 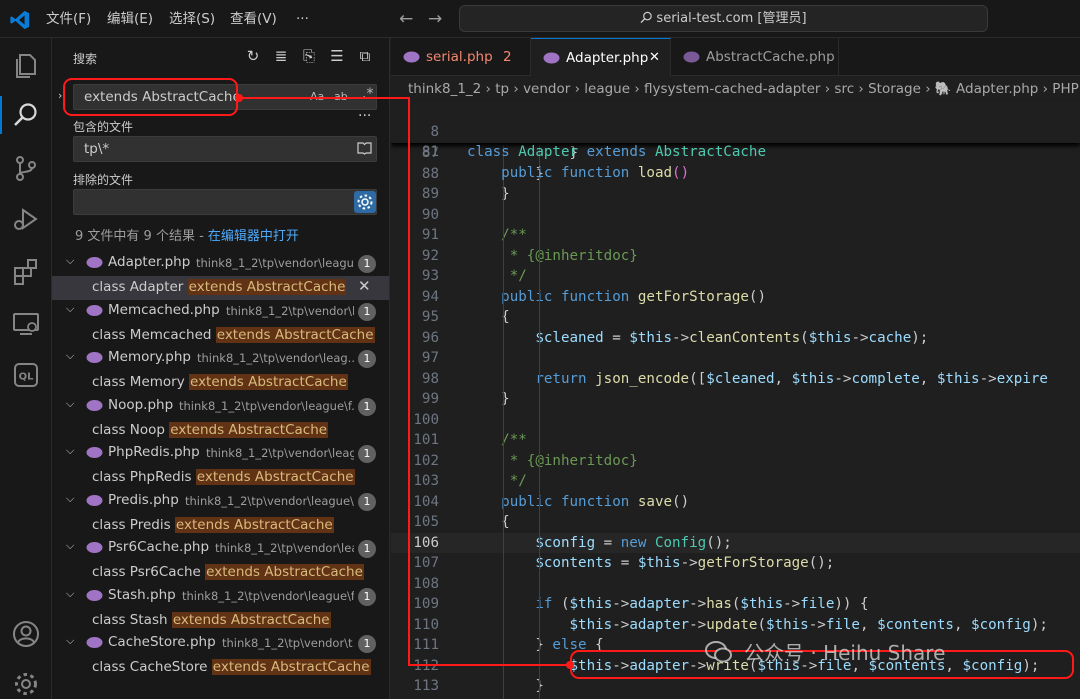 What do you see at coordinates (364, 116) in the screenshot?
I see `more-options-icon: ···` at bounding box center [364, 116].